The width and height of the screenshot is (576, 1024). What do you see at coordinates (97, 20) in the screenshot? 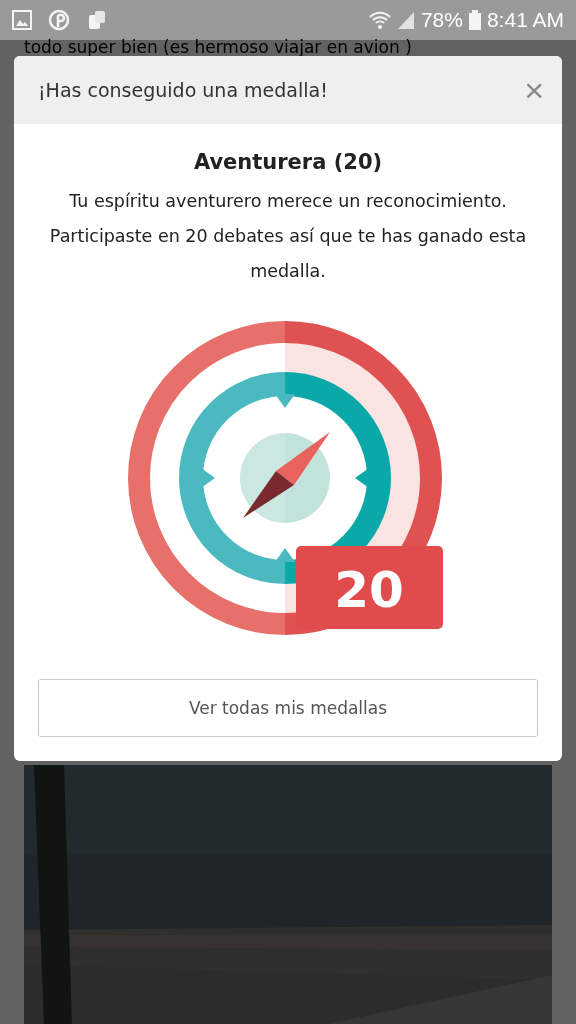
I see `app-icon` at bounding box center [97, 20].